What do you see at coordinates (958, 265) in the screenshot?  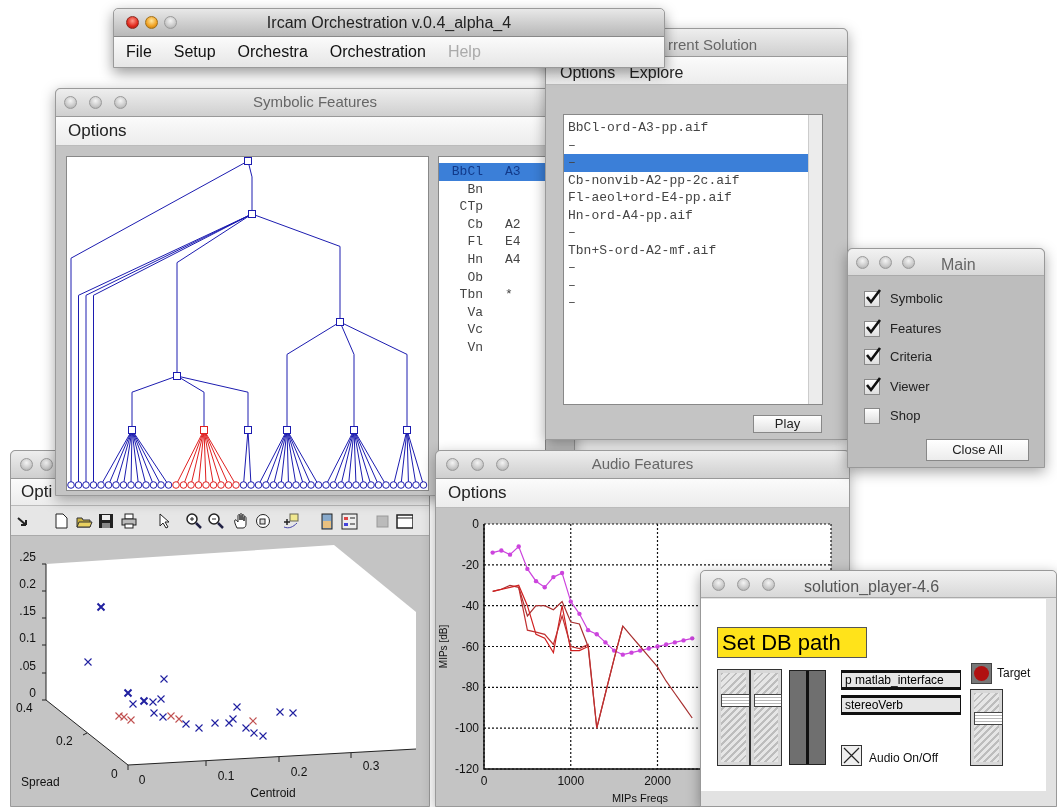 I see `window-title: Main` at bounding box center [958, 265].